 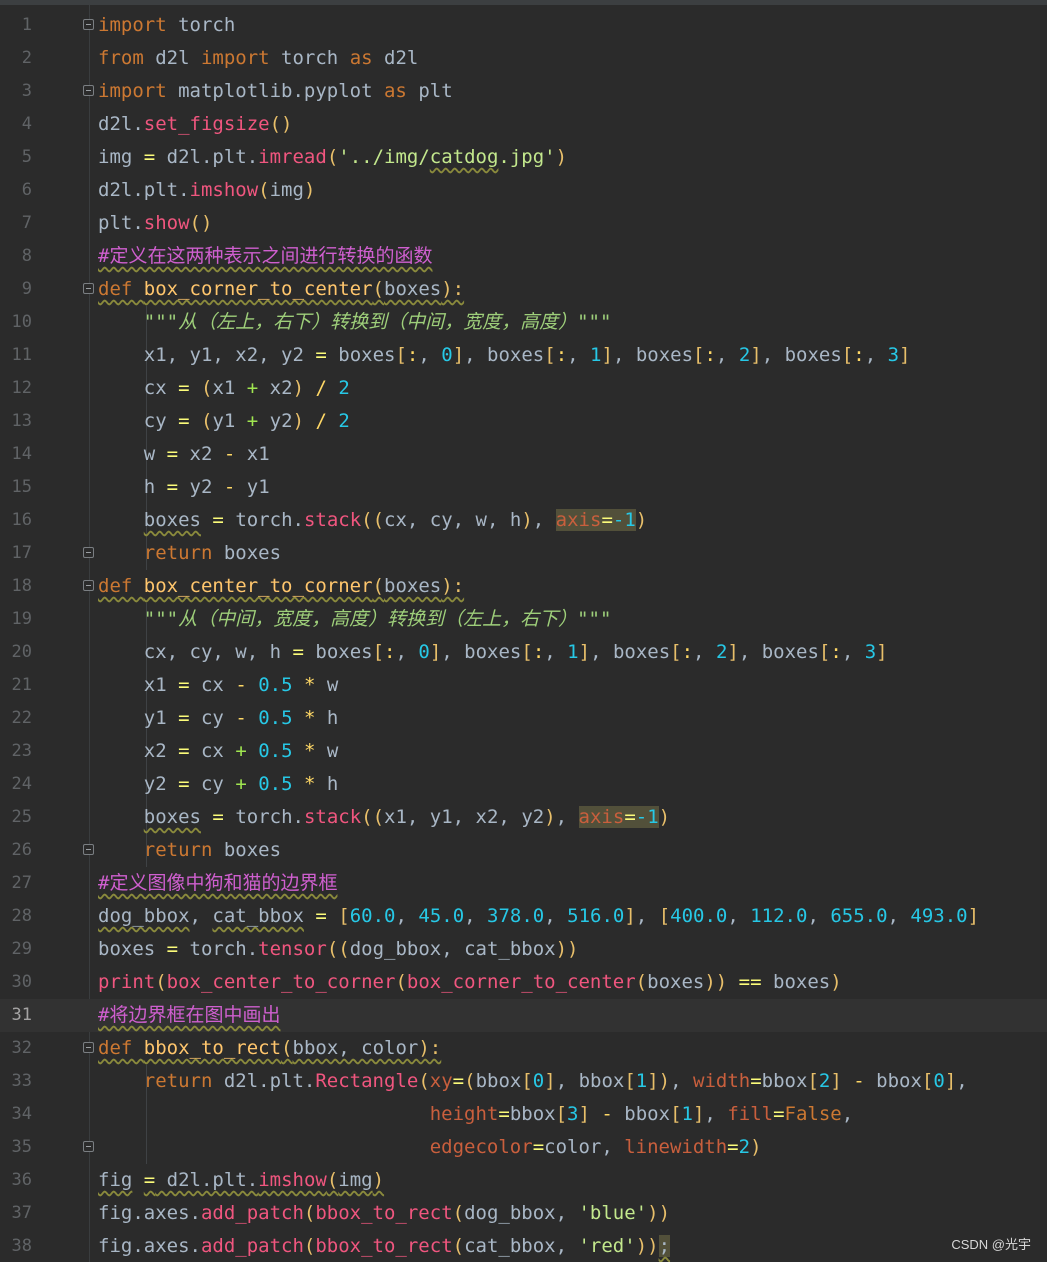 What do you see at coordinates (172, 817) in the screenshot?
I see `code-token: boxes` at bounding box center [172, 817].